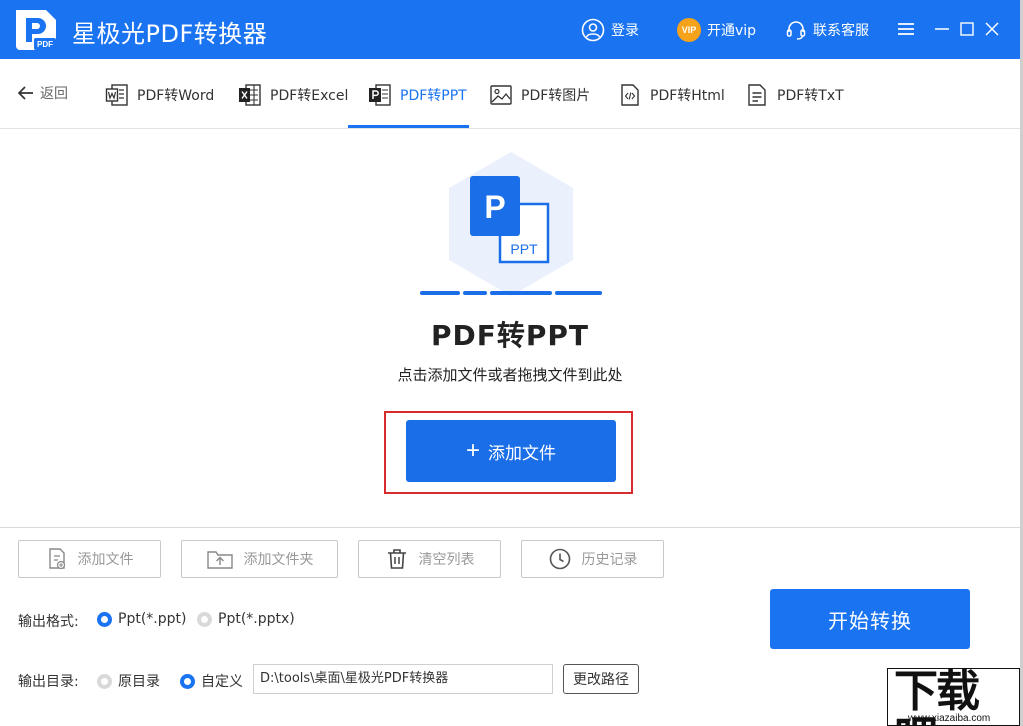 The width and height of the screenshot is (1023, 726). What do you see at coordinates (48, 682) in the screenshot?
I see `output-dir-label: 输出目录:` at bounding box center [48, 682].